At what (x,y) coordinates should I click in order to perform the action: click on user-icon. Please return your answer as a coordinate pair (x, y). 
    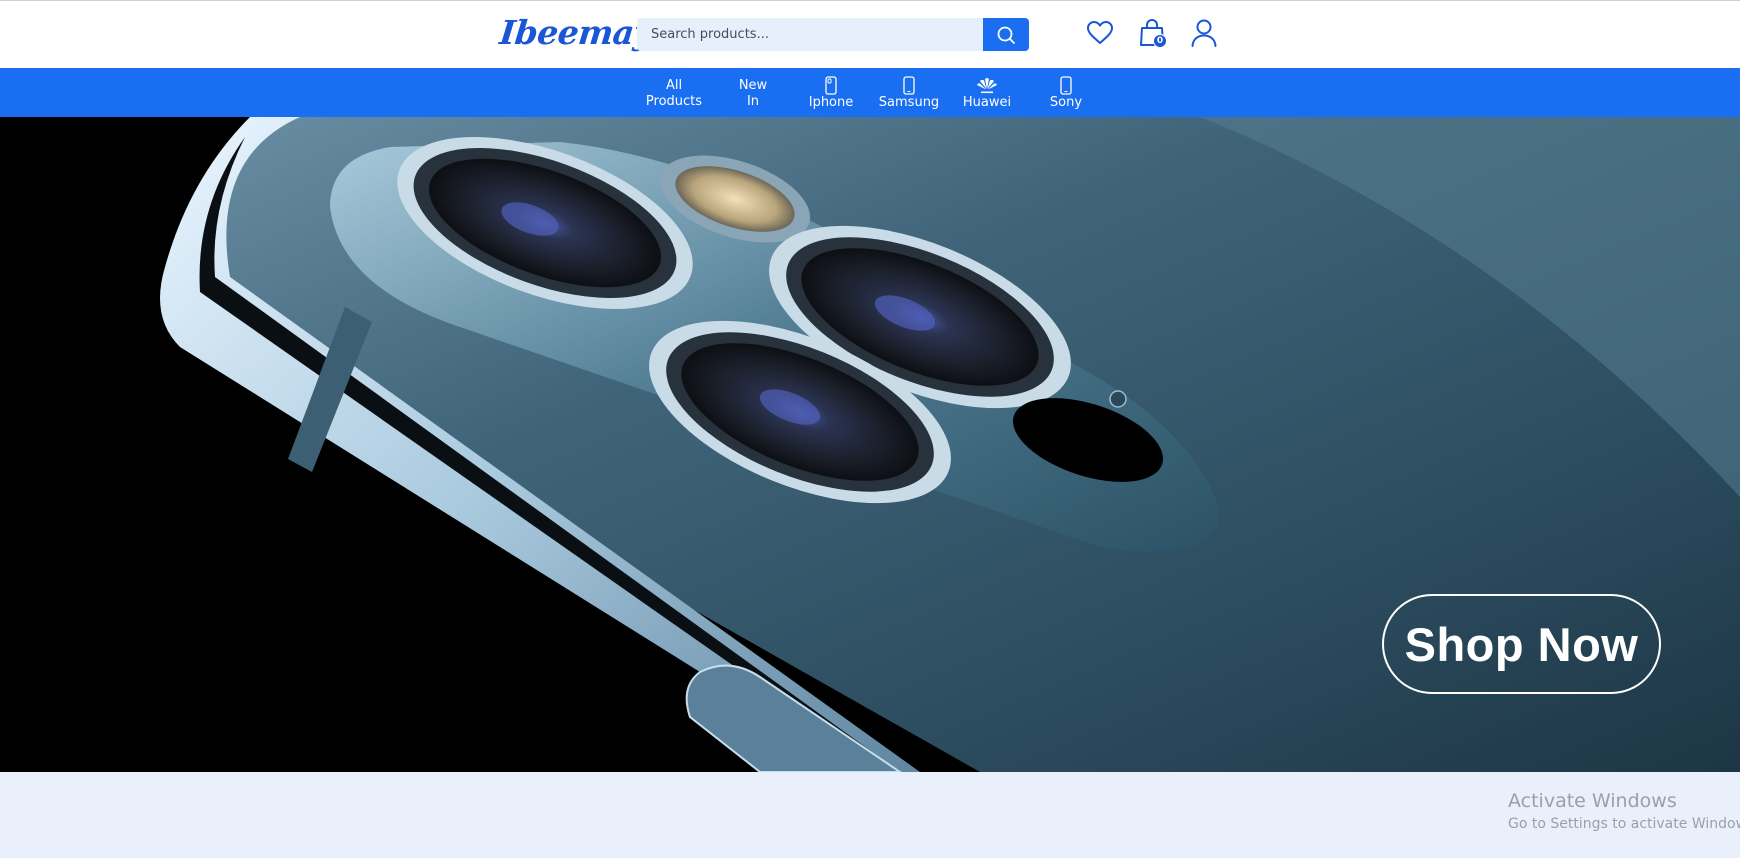
    Looking at the image, I should click on (1204, 33).